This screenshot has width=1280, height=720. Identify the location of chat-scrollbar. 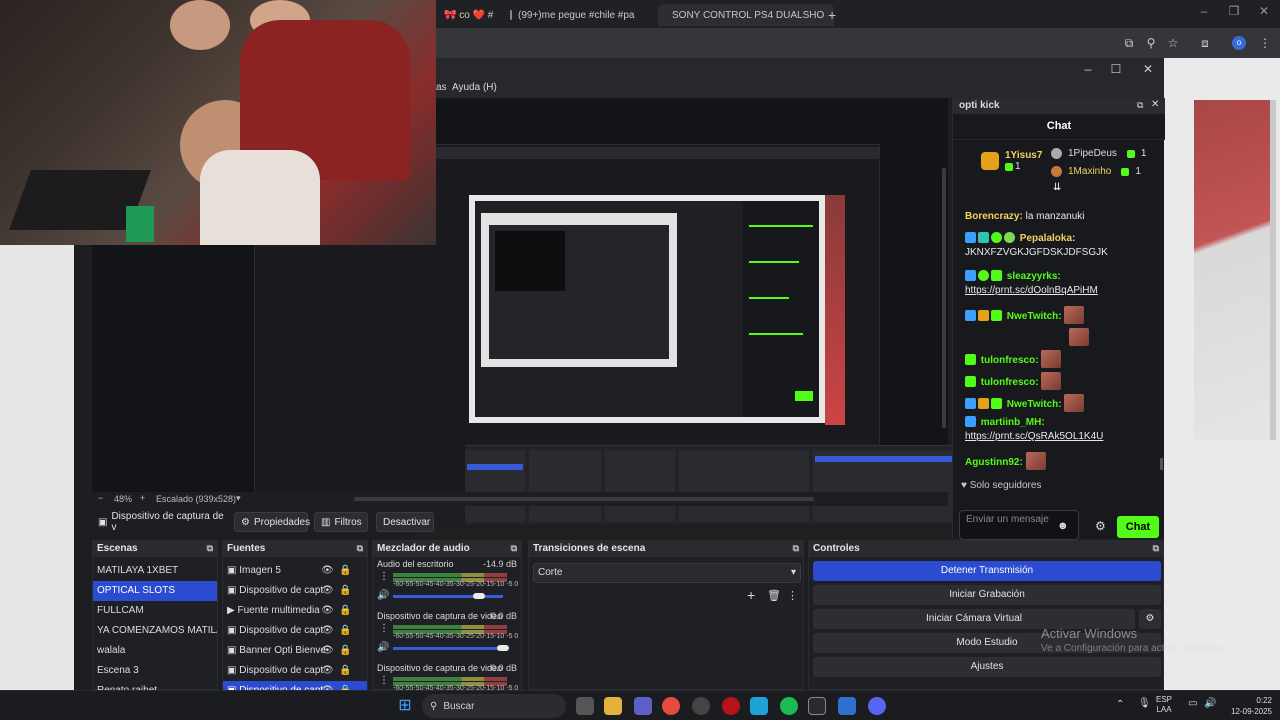
(1161, 464).